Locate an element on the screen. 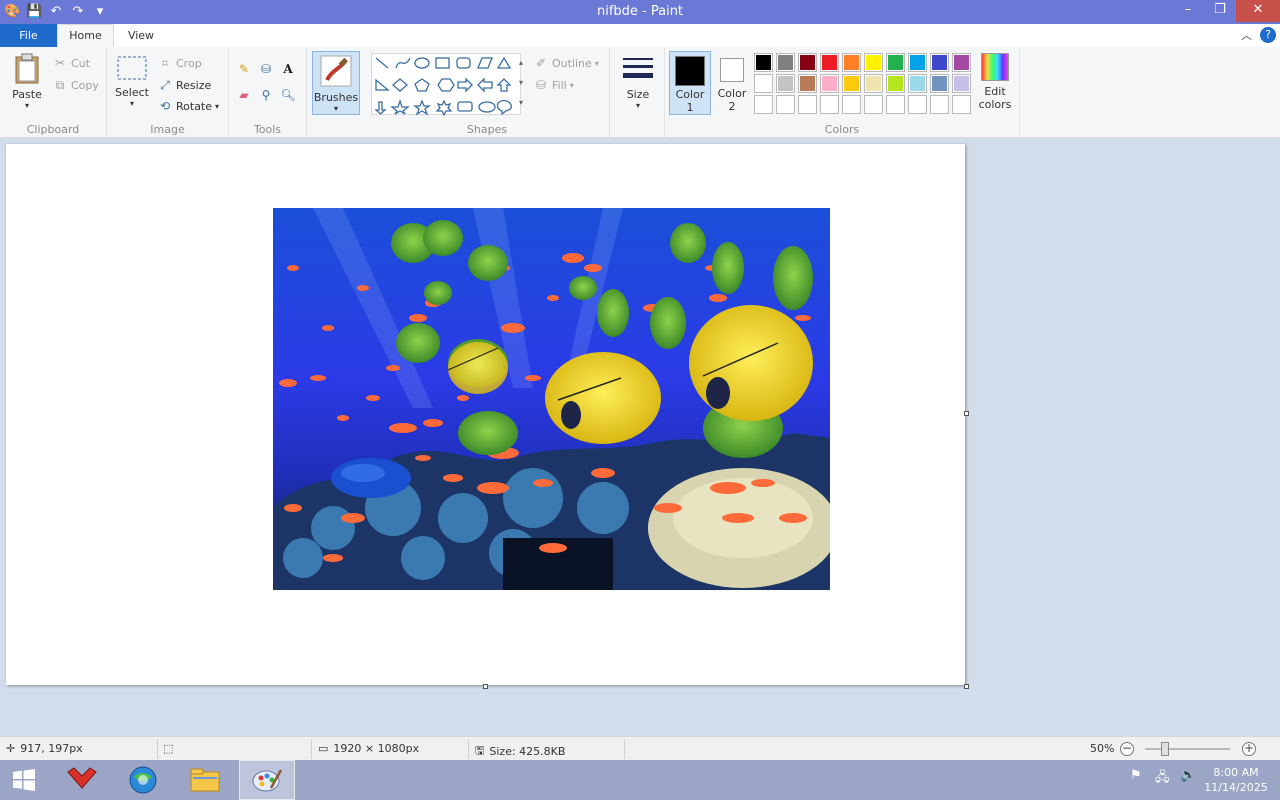 This screenshot has width=1280, height=800. action-center-icon: ⚑ is located at coordinates (1136, 775).